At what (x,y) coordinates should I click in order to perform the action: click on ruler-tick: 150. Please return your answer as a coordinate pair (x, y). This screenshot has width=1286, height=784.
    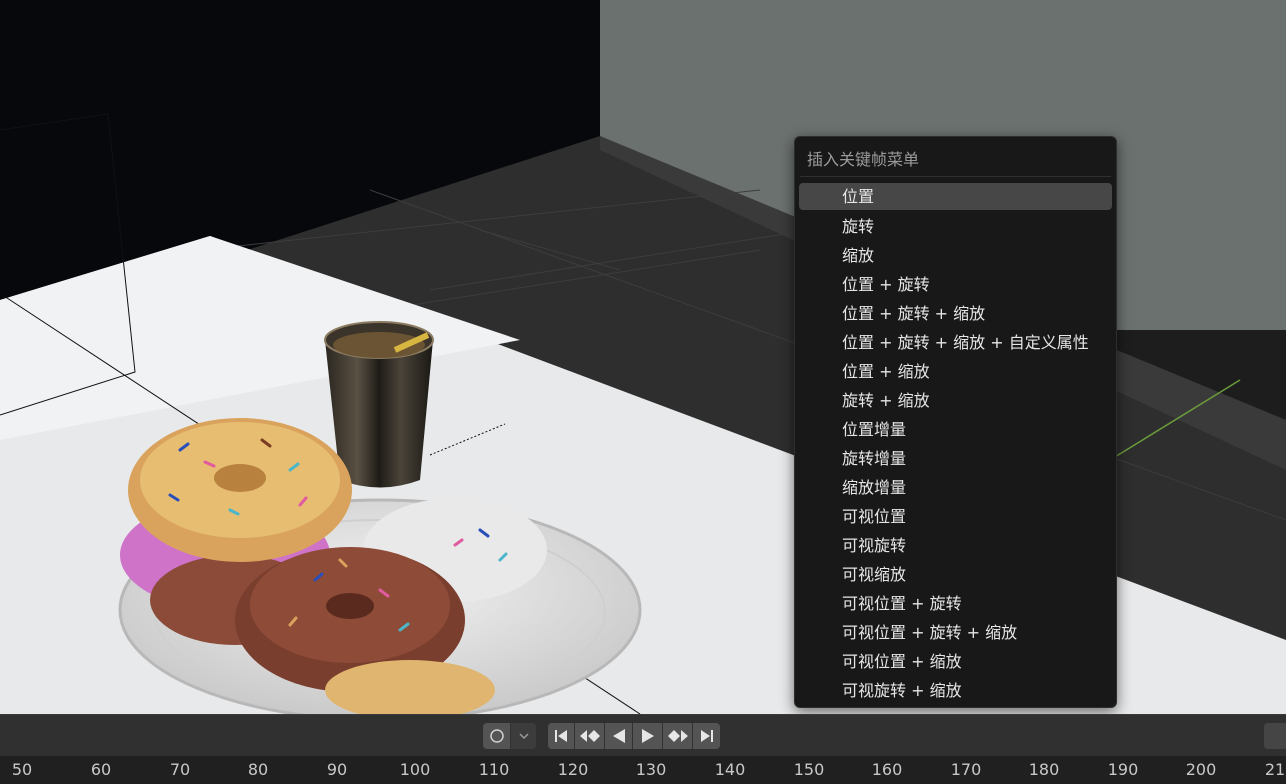
    Looking at the image, I should click on (809, 769).